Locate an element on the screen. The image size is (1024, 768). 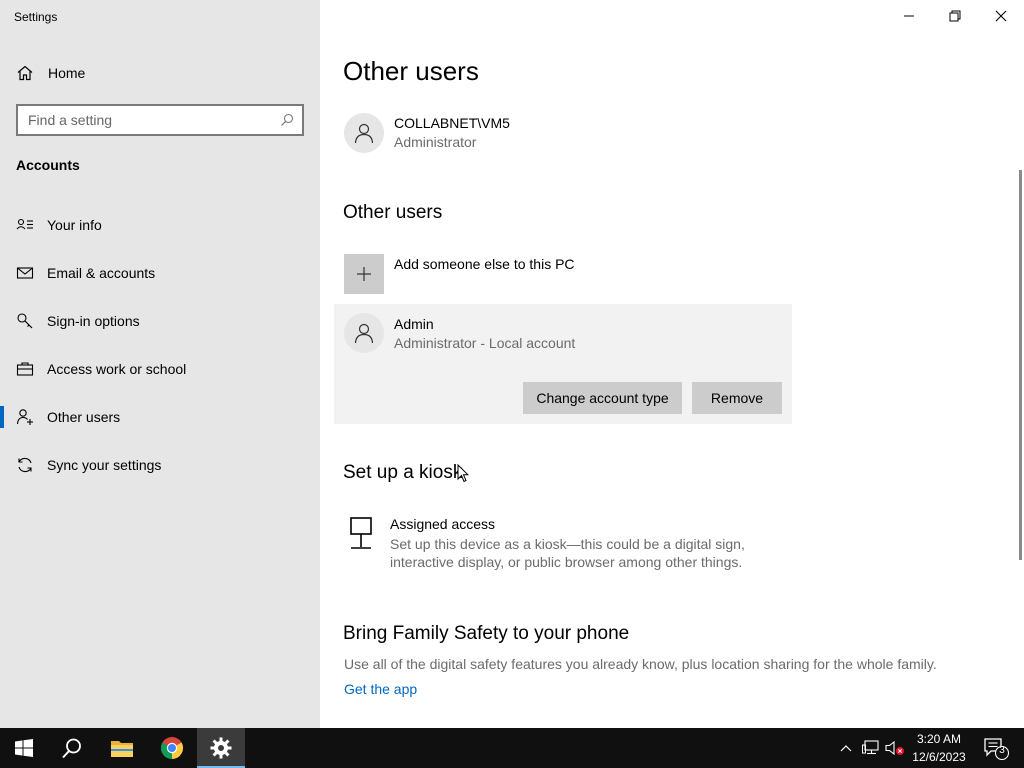
settings-taskbar-button is located at coordinates (221, 748).